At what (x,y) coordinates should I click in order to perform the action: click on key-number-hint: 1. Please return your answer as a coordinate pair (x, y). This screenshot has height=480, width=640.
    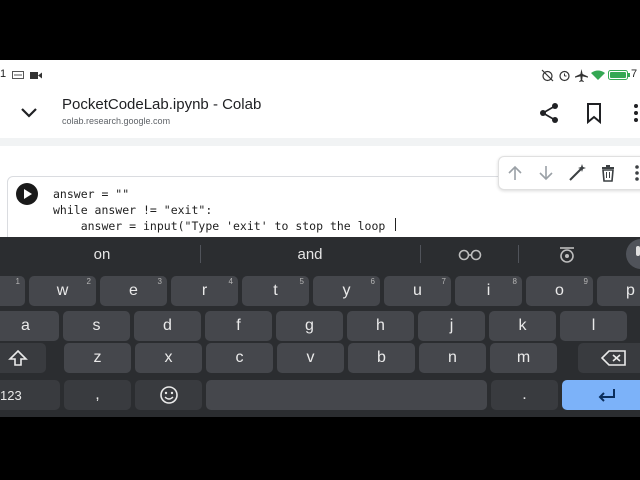
    Looking at the image, I should click on (17, 281).